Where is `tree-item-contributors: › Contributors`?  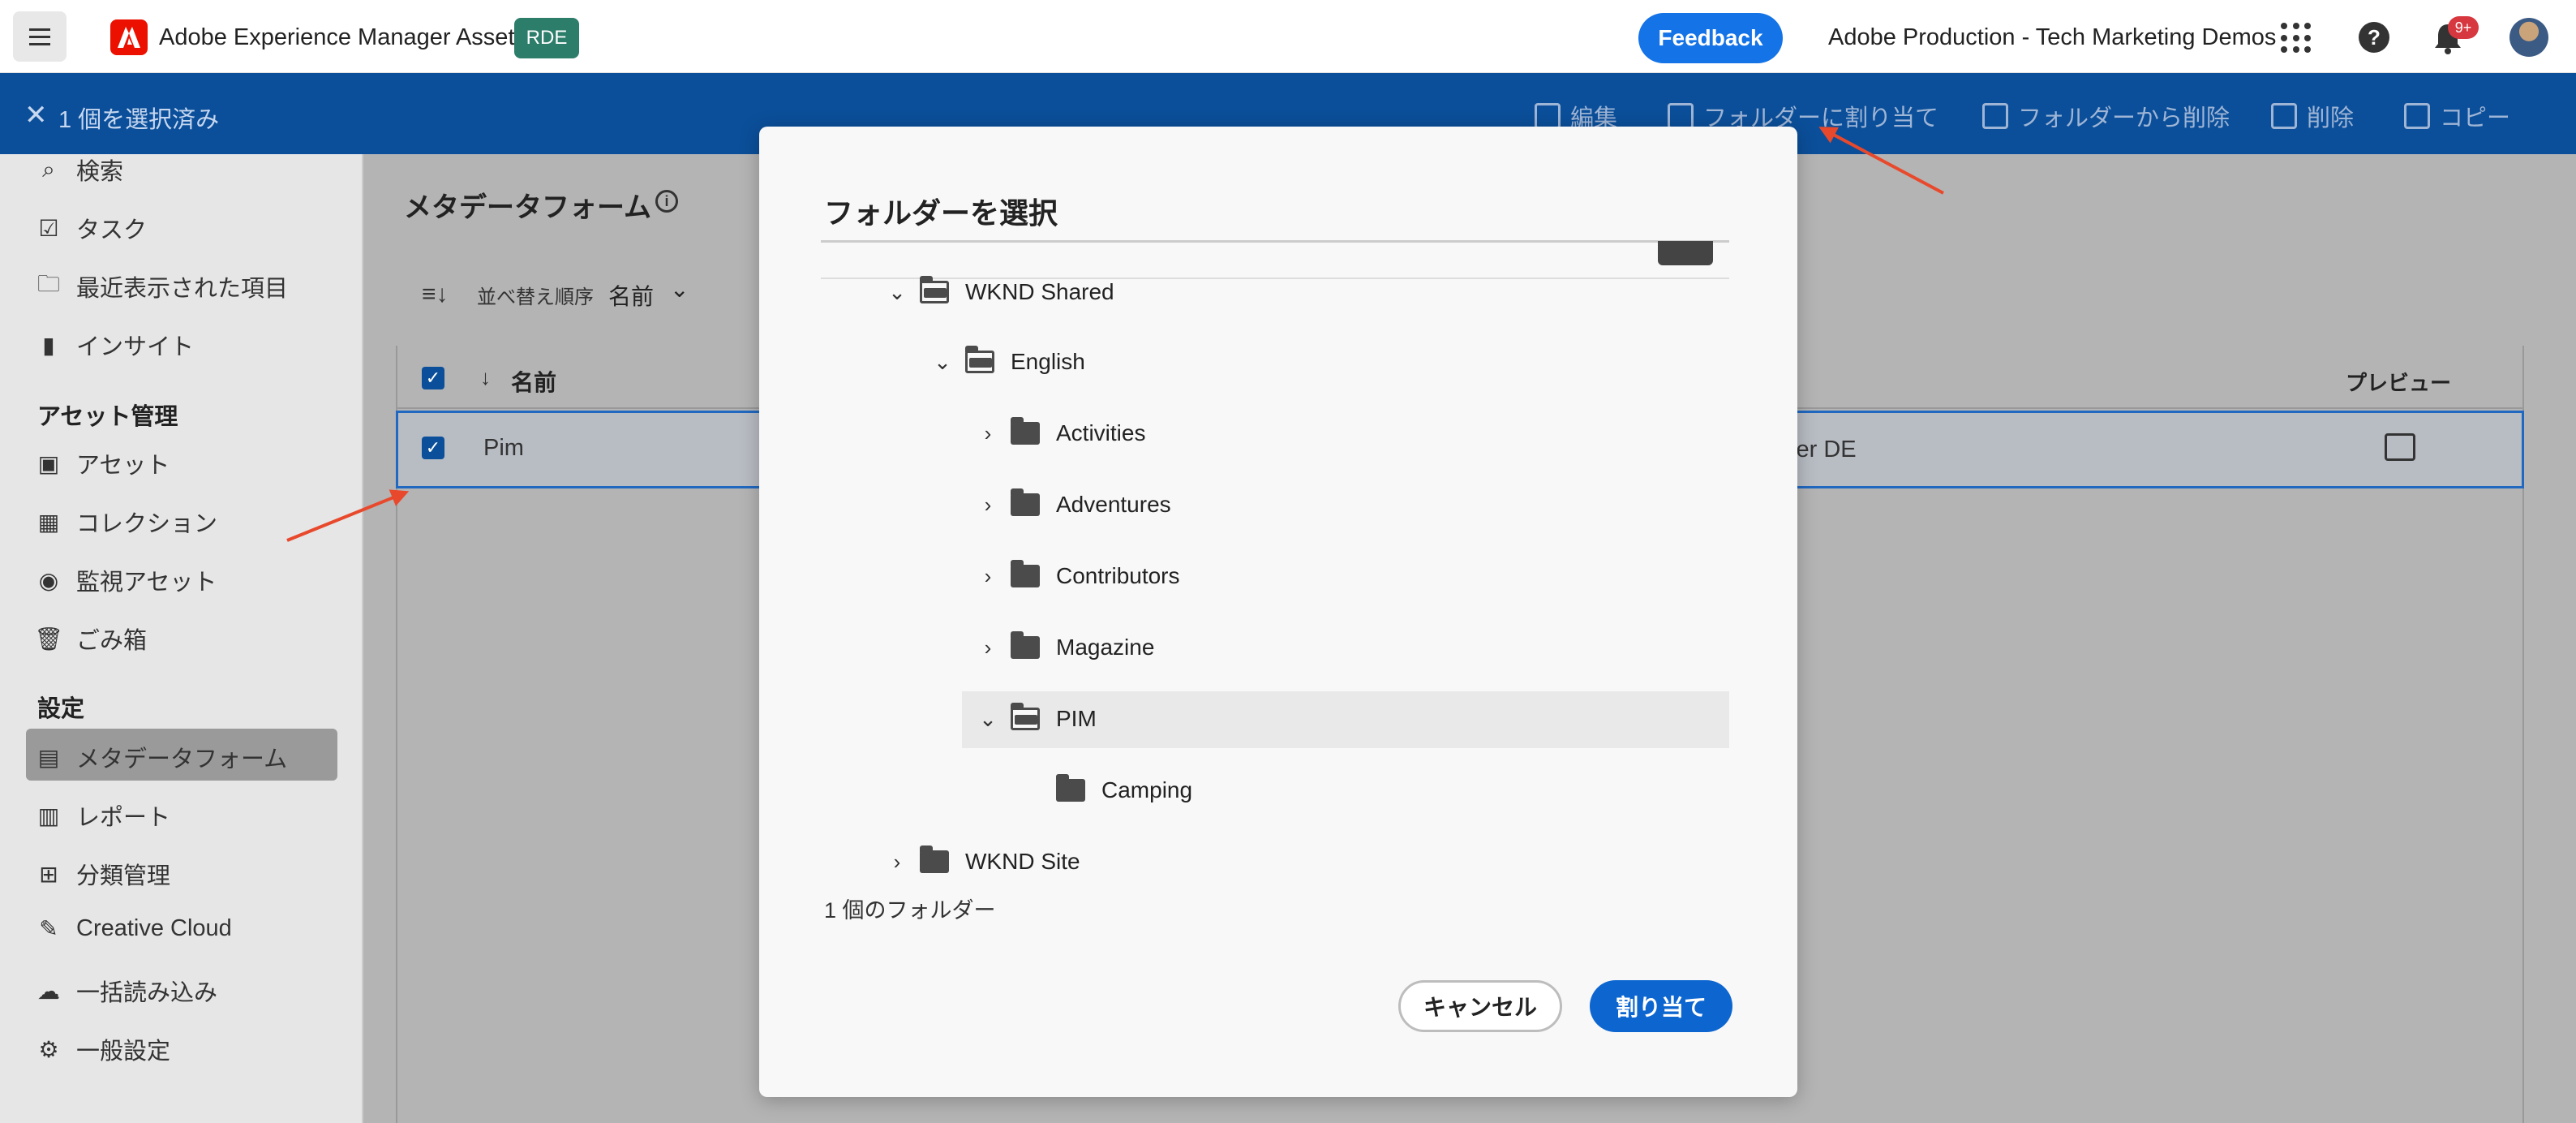 tree-item-contributors: › Contributors is located at coordinates (1077, 576).